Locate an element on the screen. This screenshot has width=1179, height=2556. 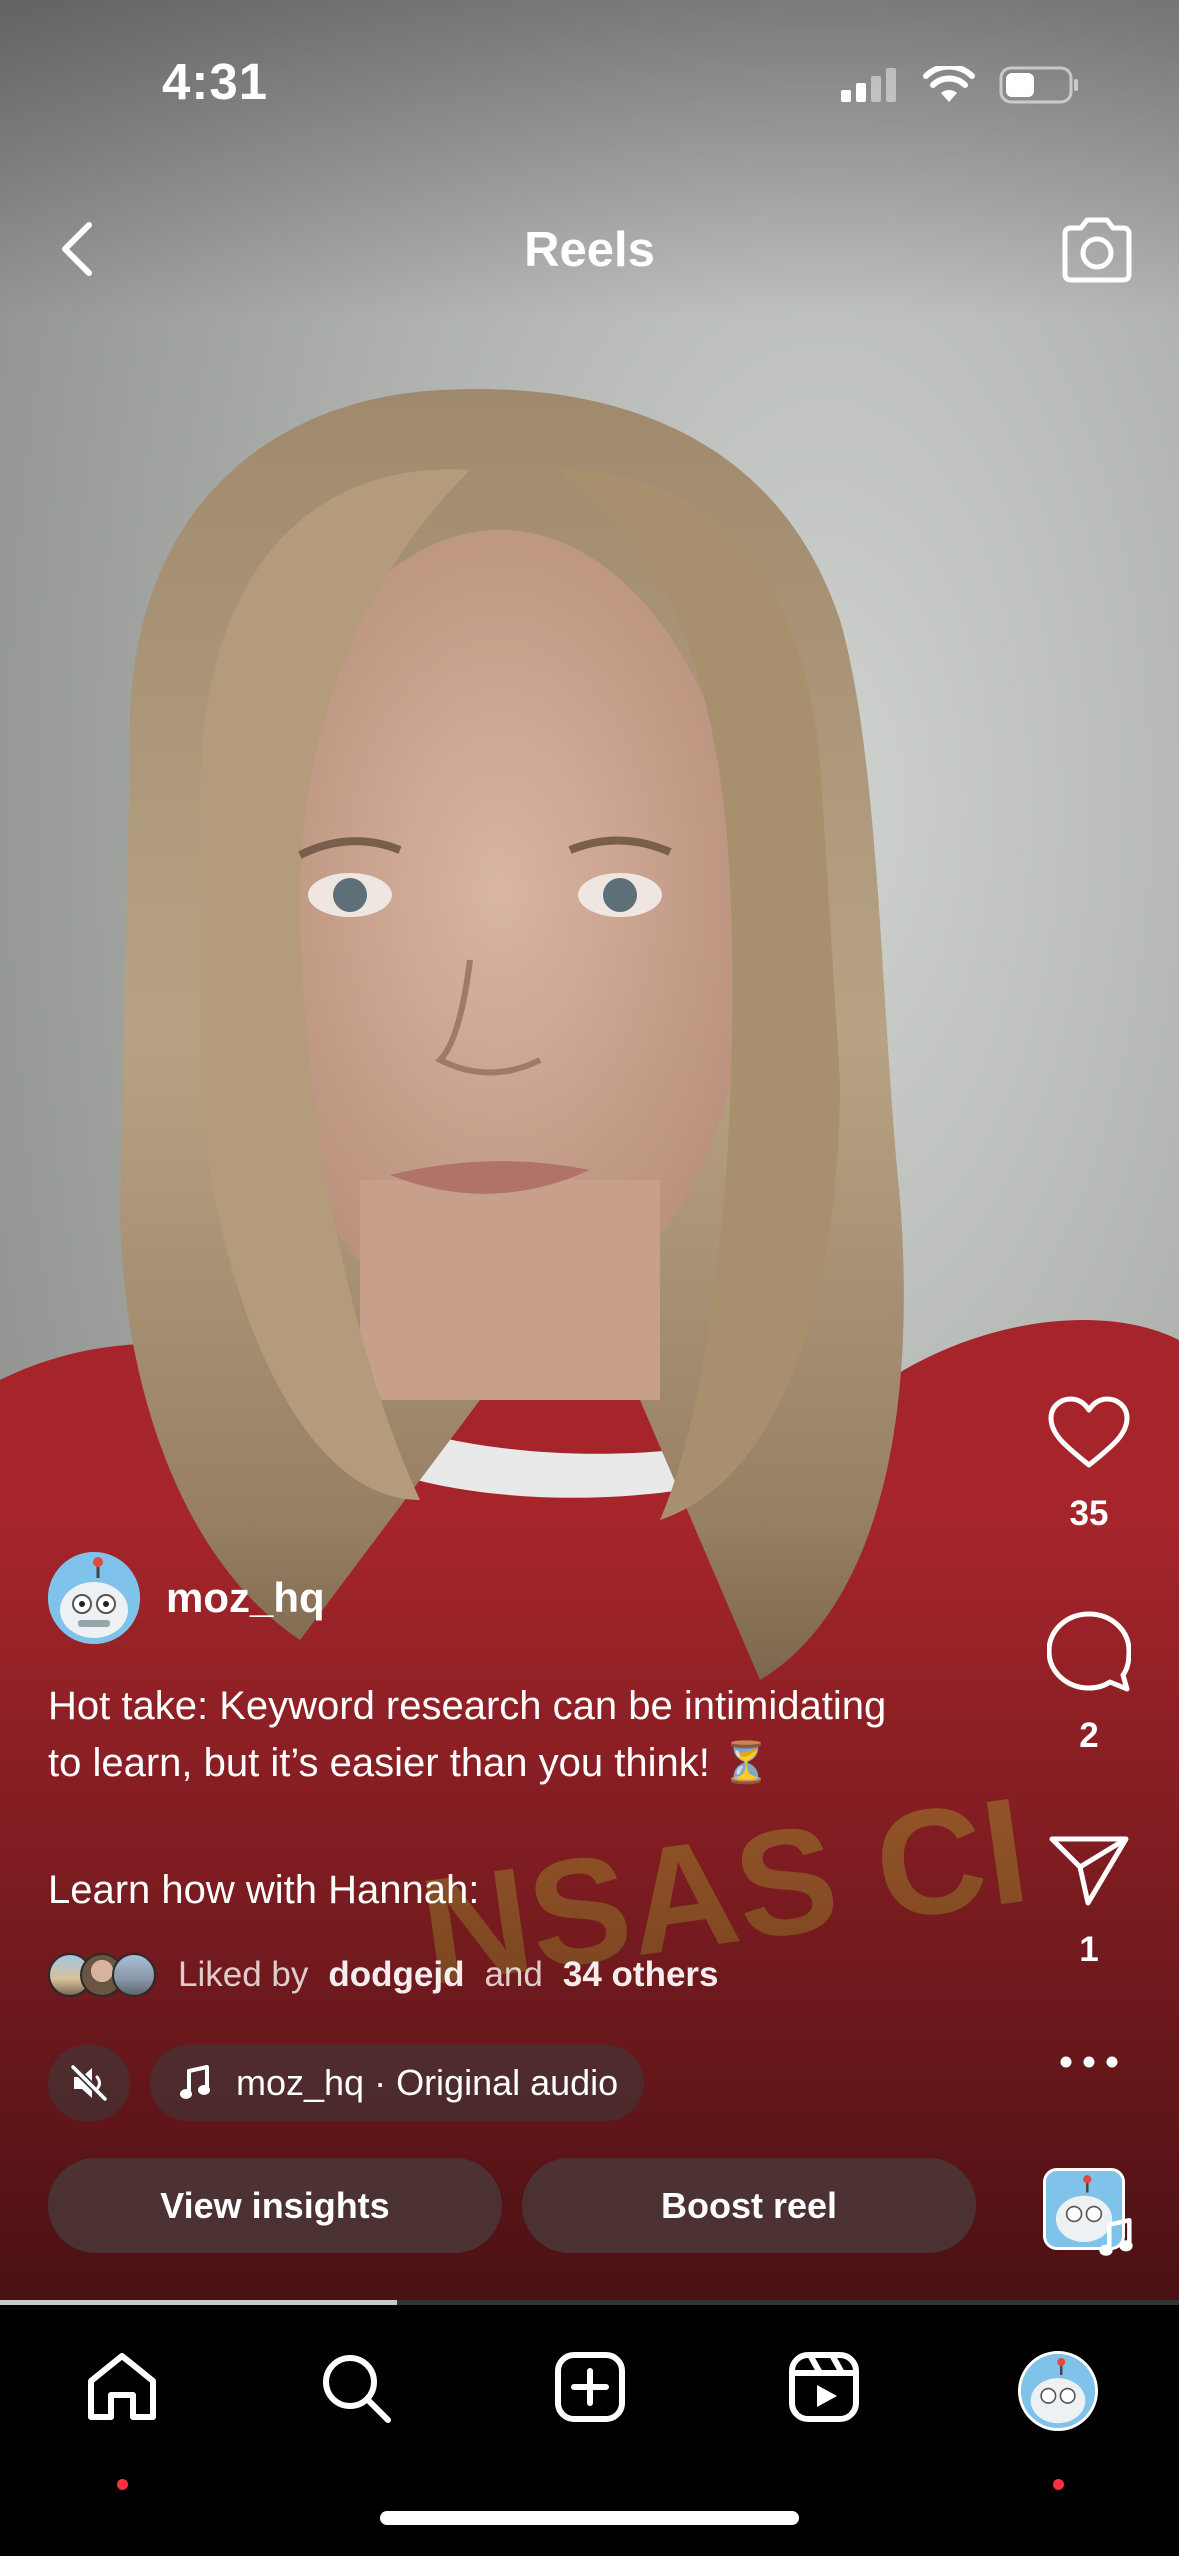
page-title: Reels is located at coordinates (589, 250).